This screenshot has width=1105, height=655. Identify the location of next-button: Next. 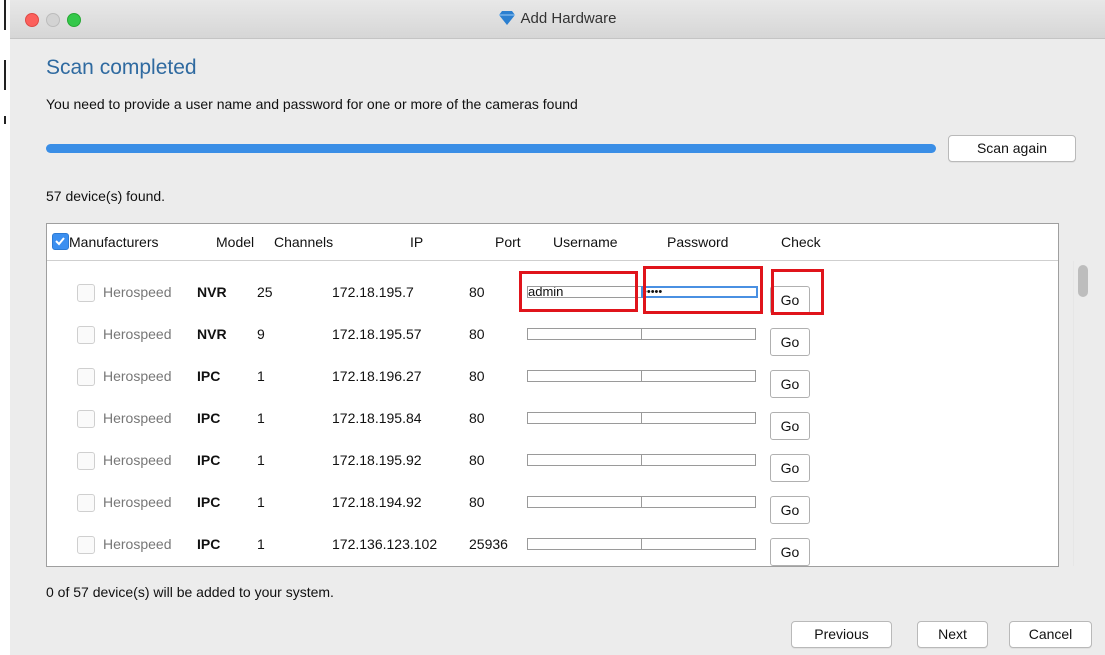
(952, 634).